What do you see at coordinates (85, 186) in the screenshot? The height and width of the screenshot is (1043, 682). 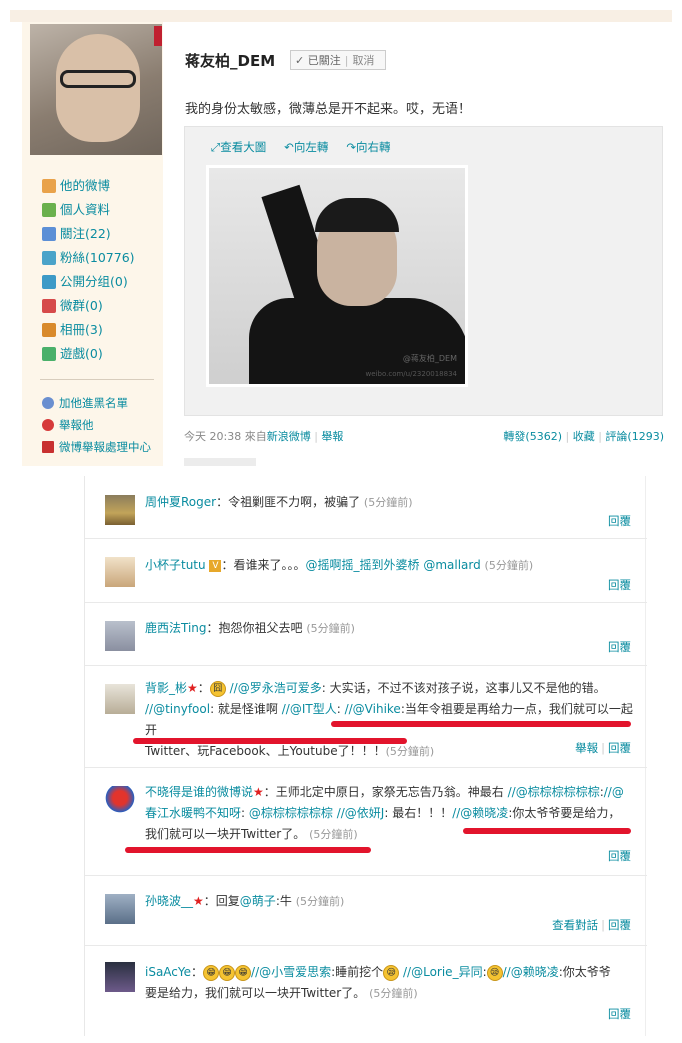 I see `nav-label: 他的微博` at bounding box center [85, 186].